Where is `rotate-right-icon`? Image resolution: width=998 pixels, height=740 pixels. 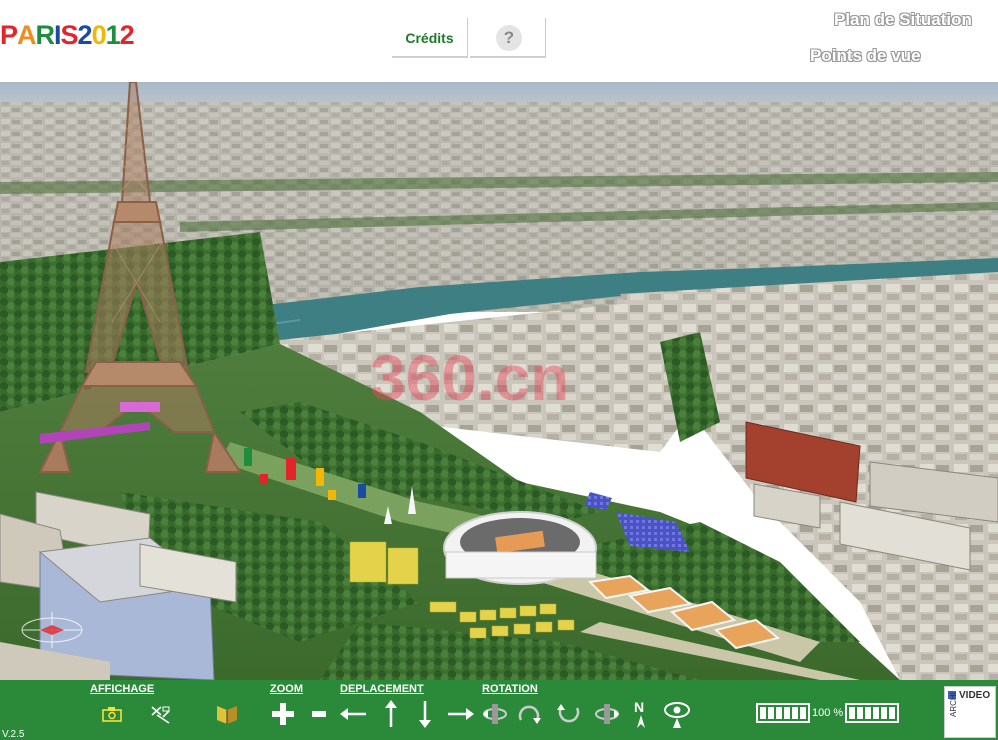
rotate-right-icon is located at coordinates (607, 714).